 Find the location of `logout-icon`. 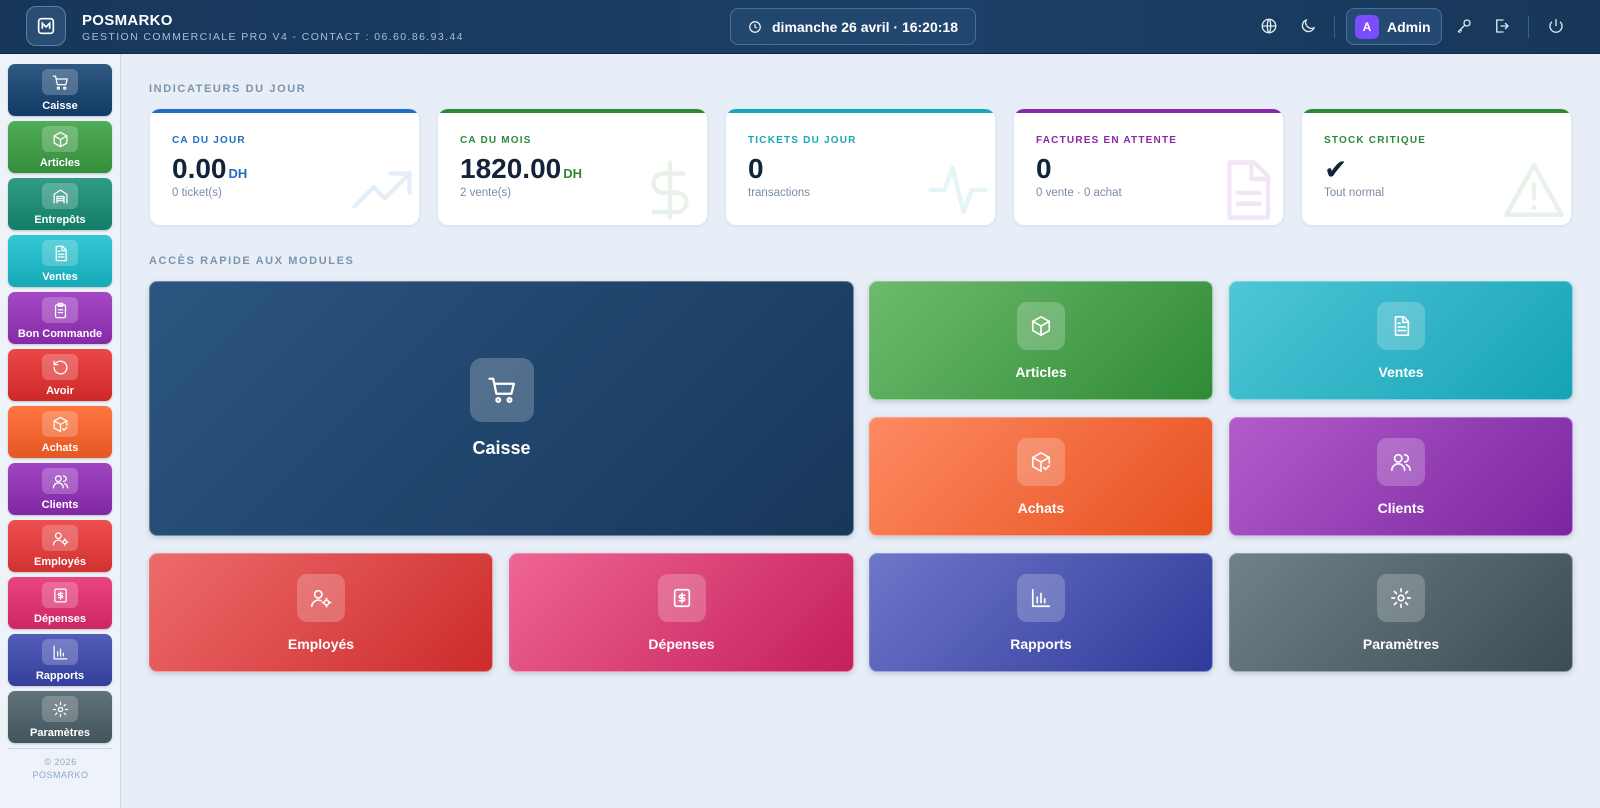

logout-icon is located at coordinates (1502, 26).